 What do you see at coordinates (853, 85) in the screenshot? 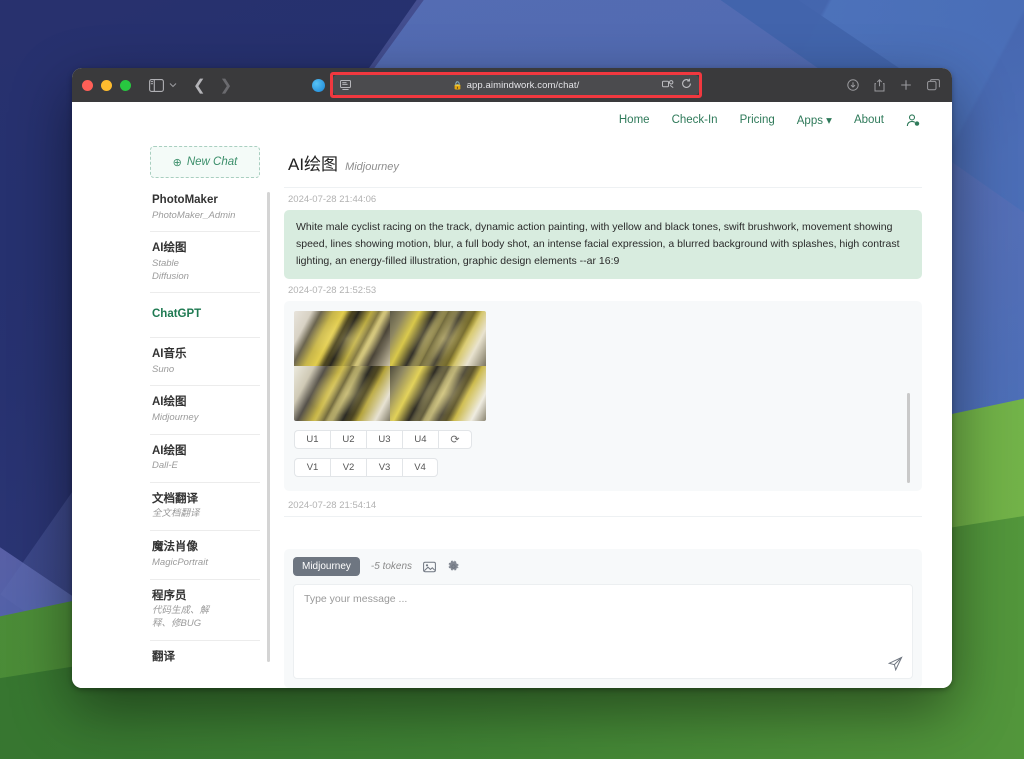
I see `download-icon` at bounding box center [853, 85].